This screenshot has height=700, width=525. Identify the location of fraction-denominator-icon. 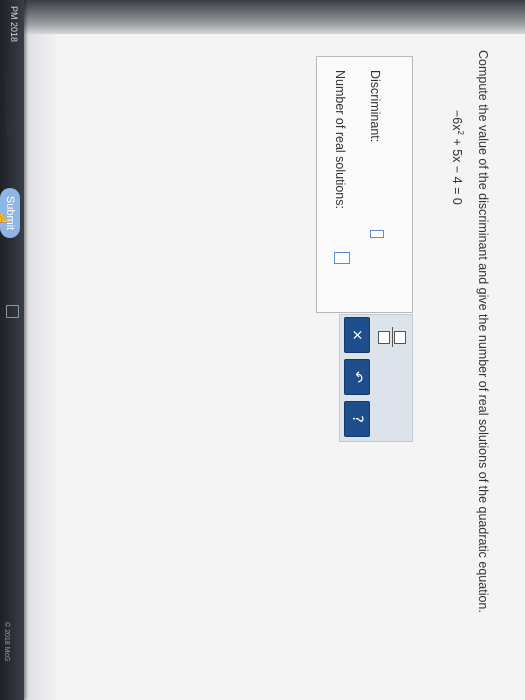
(384, 337).